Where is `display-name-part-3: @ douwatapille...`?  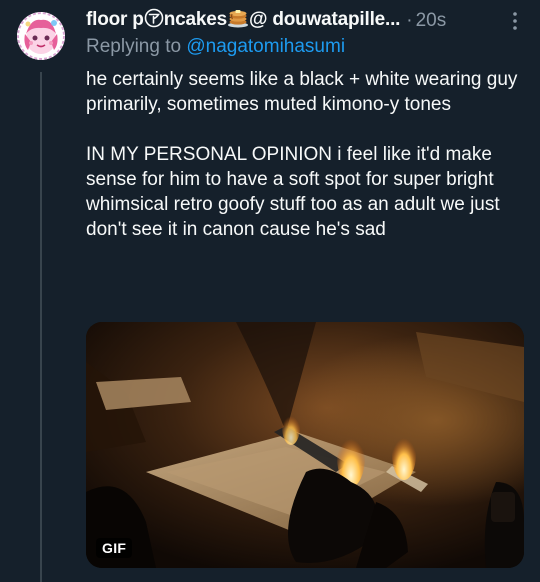
display-name-part-3: @ douwatapille... is located at coordinates (324, 19).